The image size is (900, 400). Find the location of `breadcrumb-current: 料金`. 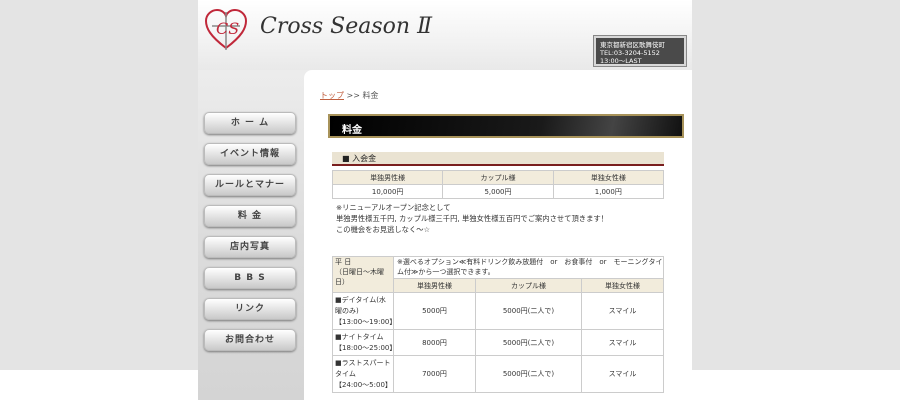

breadcrumb-current: 料金 is located at coordinates (370, 95).